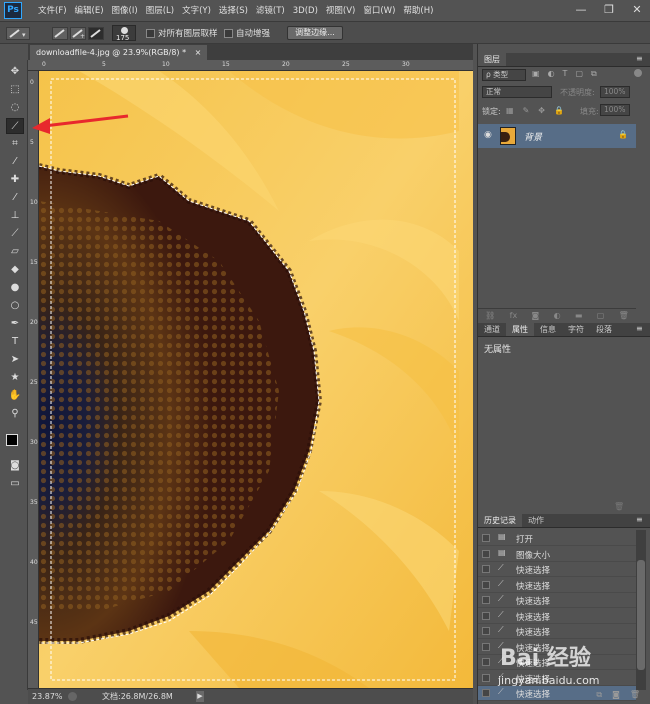 The height and width of the screenshot is (704, 650). I want to click on tab-properties-panel: 信息, so click(548, 329).